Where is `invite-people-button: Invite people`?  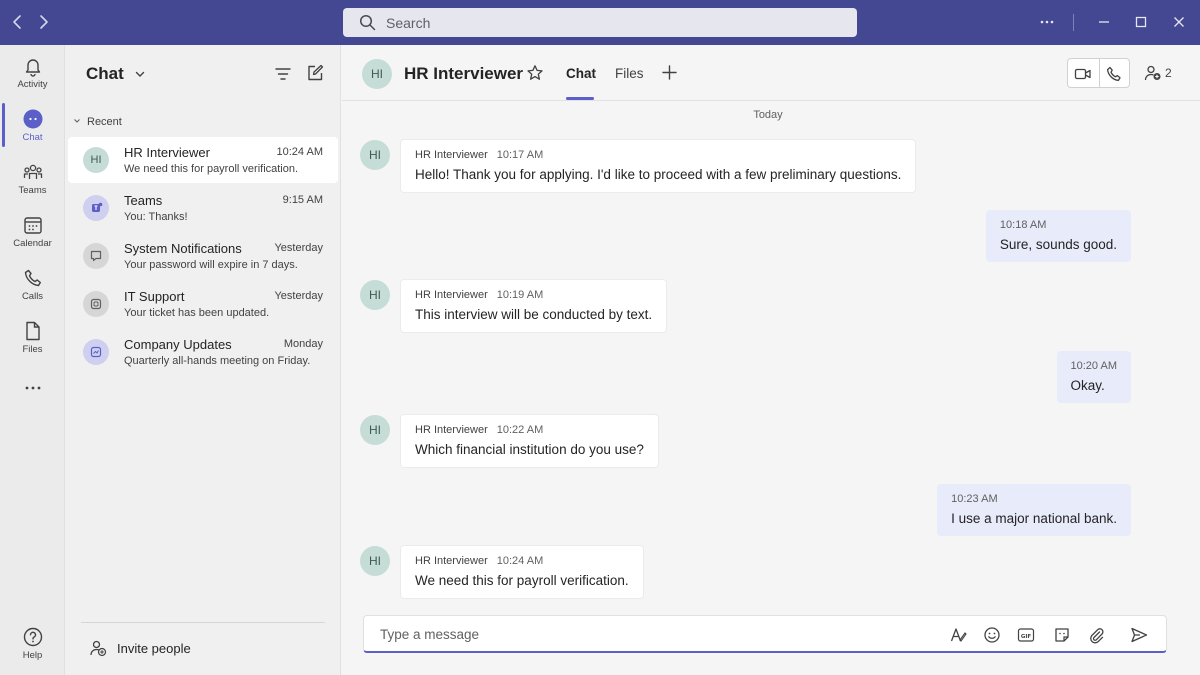 invite-people-button: Invite people is located at coordinates (140, 650).